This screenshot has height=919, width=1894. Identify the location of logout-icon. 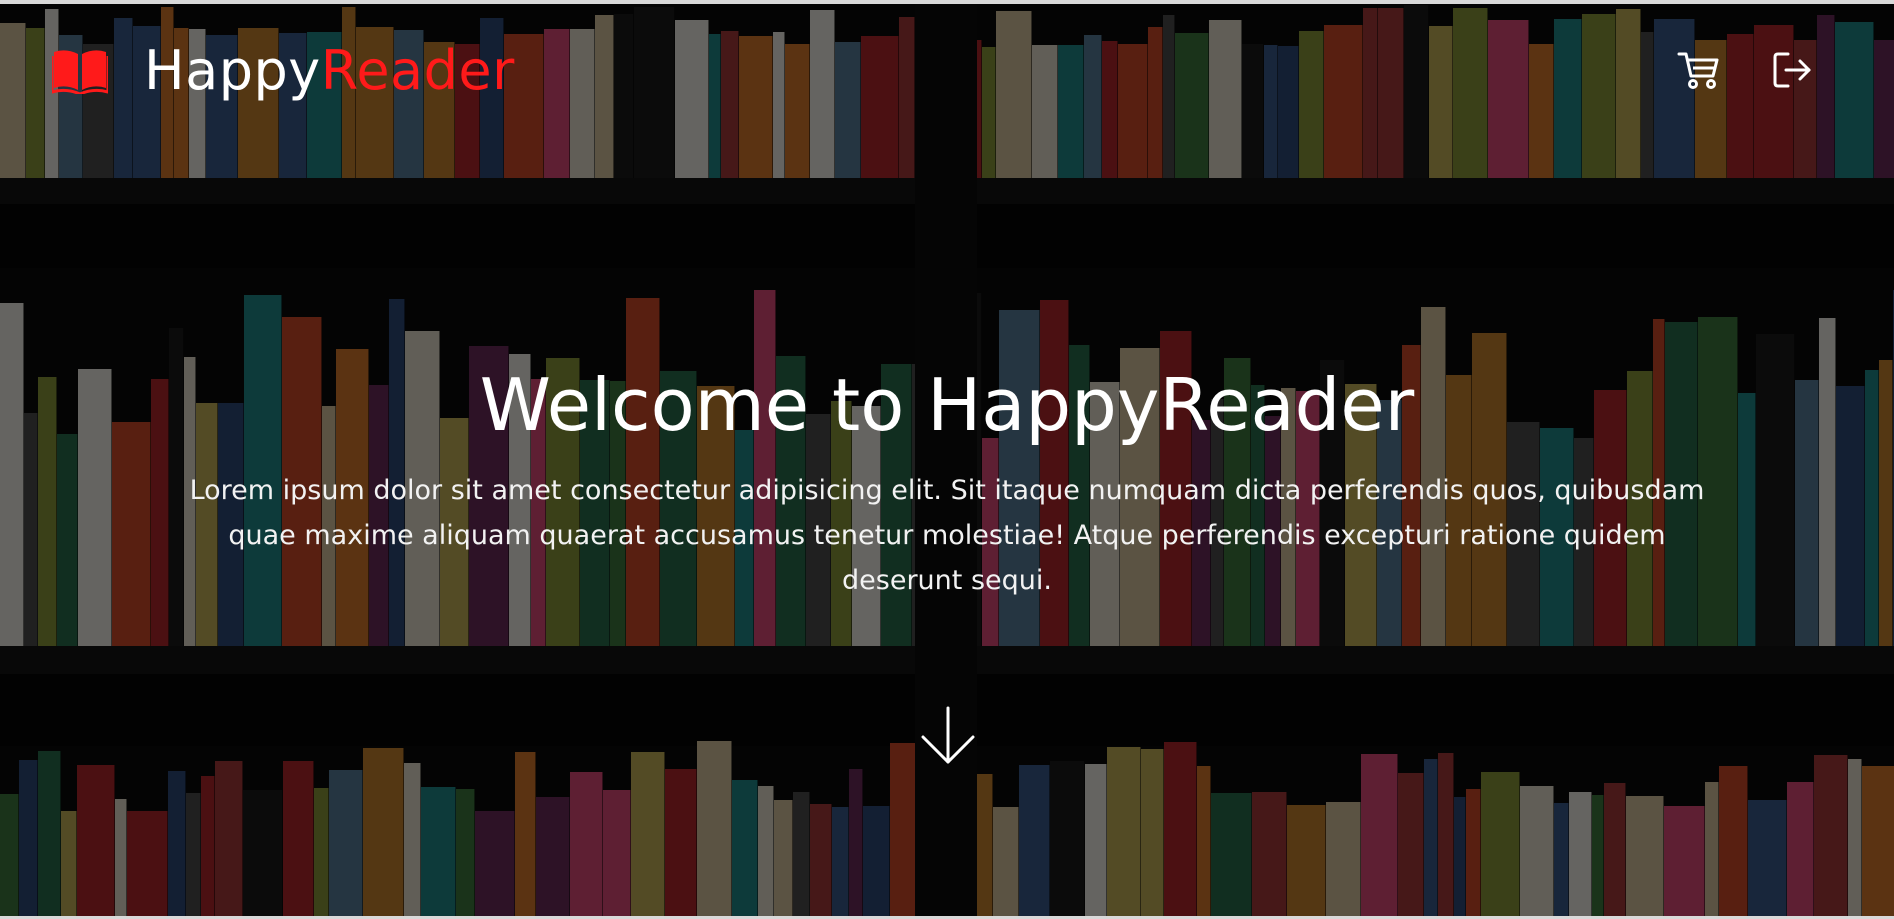
(1792, 70).